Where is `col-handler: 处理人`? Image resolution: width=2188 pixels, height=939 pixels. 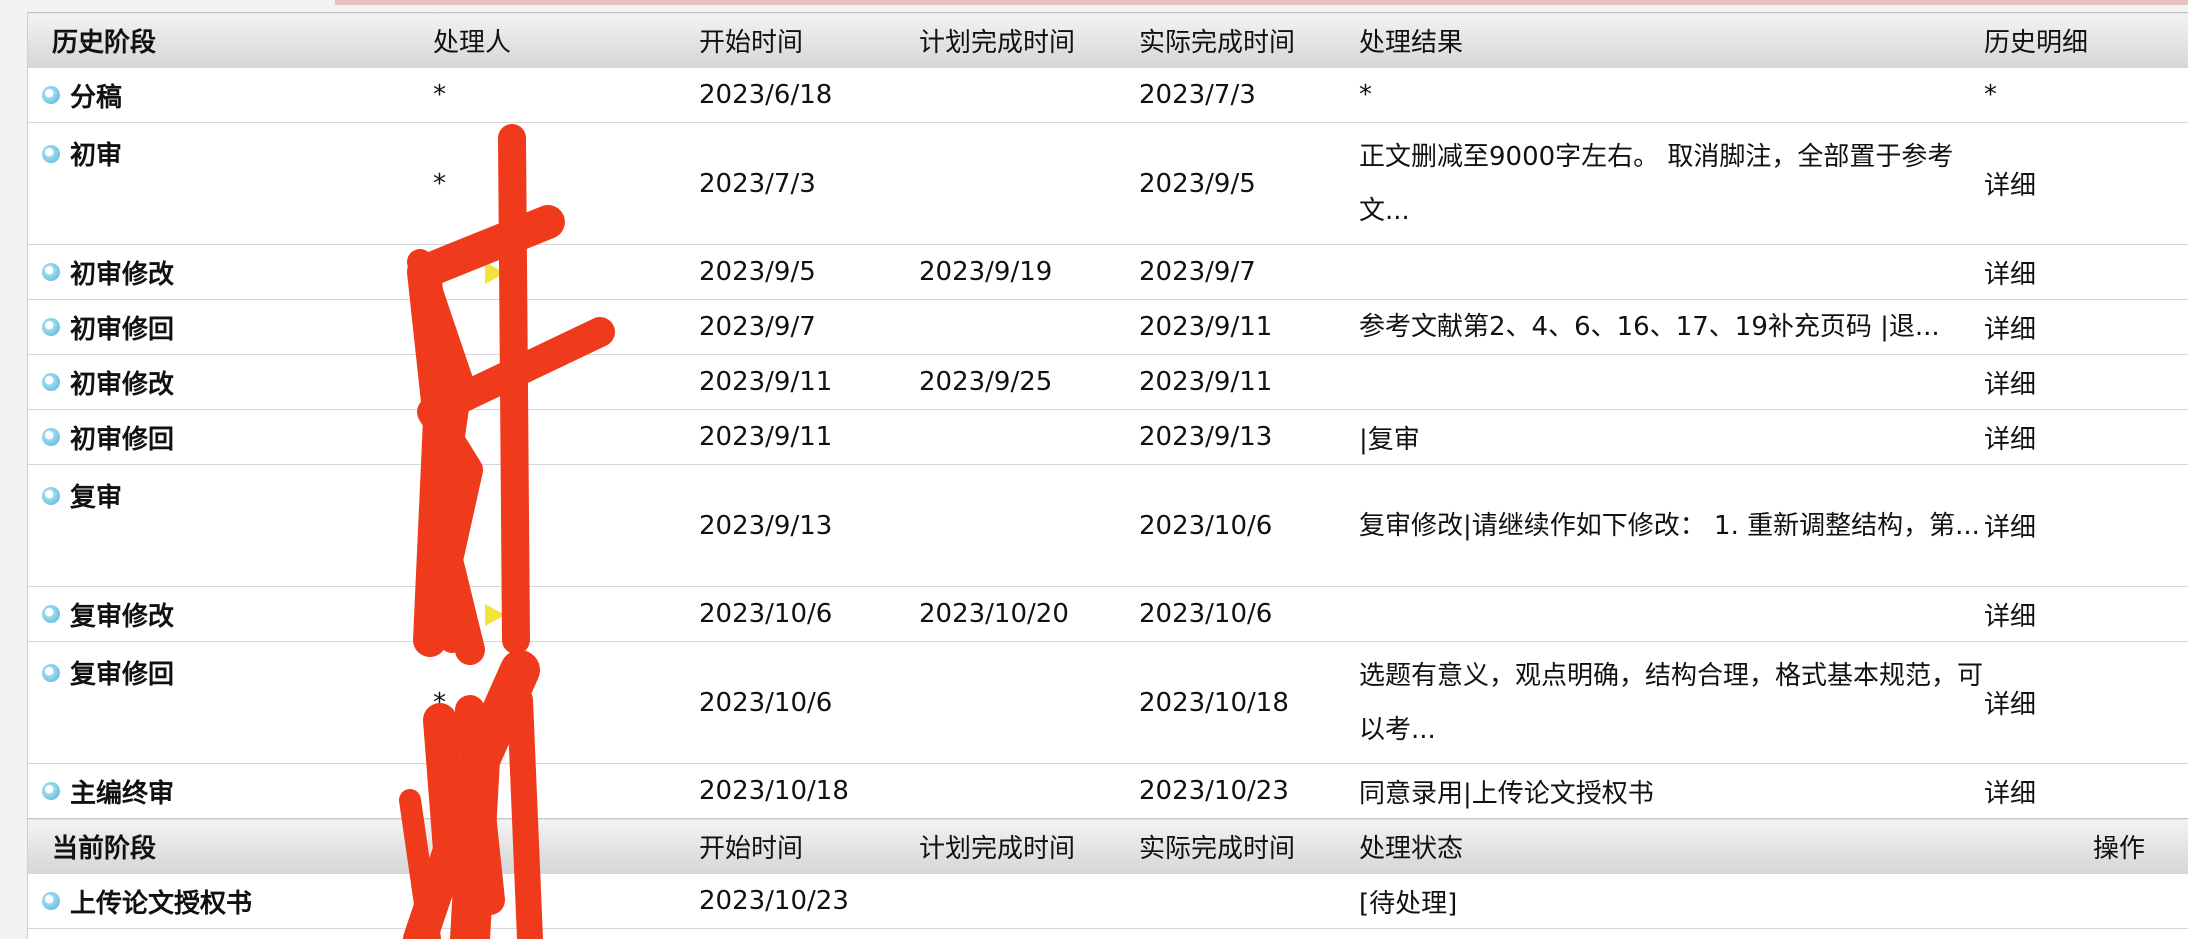
col-handler: 处理人 is located at coordinates (566, 40).